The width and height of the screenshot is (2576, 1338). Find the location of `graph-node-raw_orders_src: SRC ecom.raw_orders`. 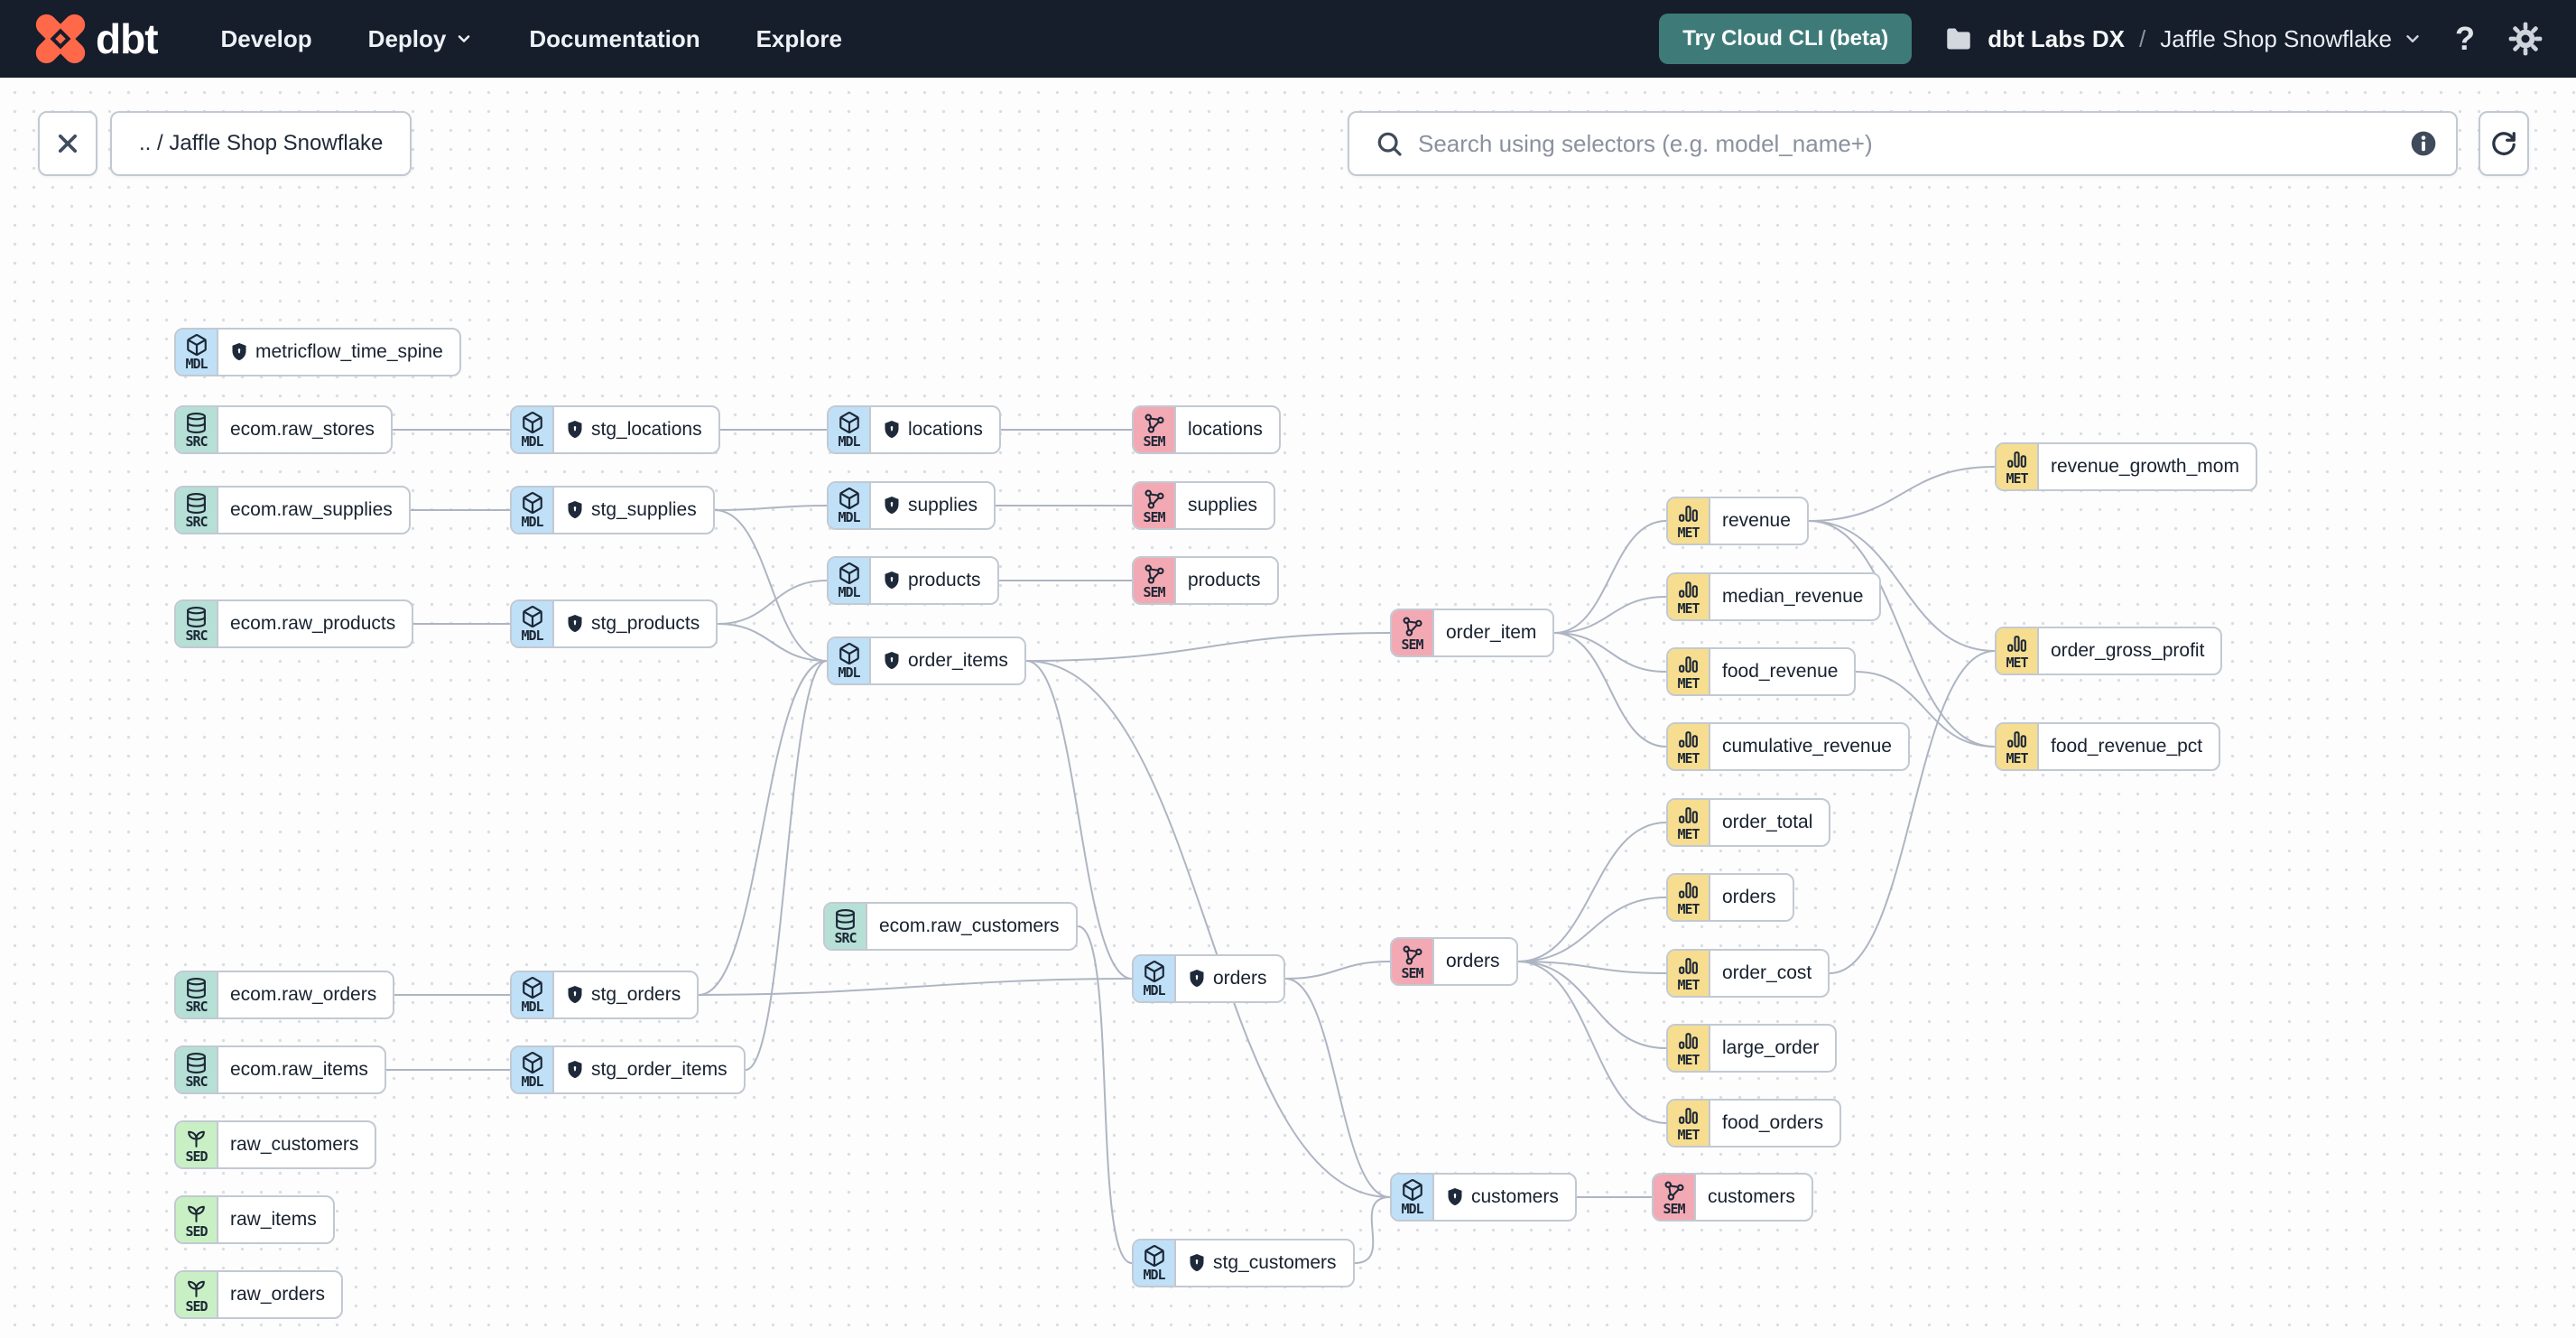

graph-node-raw_orders_src: SRC ecom.raw_orders is located at coordinates (284, 995).